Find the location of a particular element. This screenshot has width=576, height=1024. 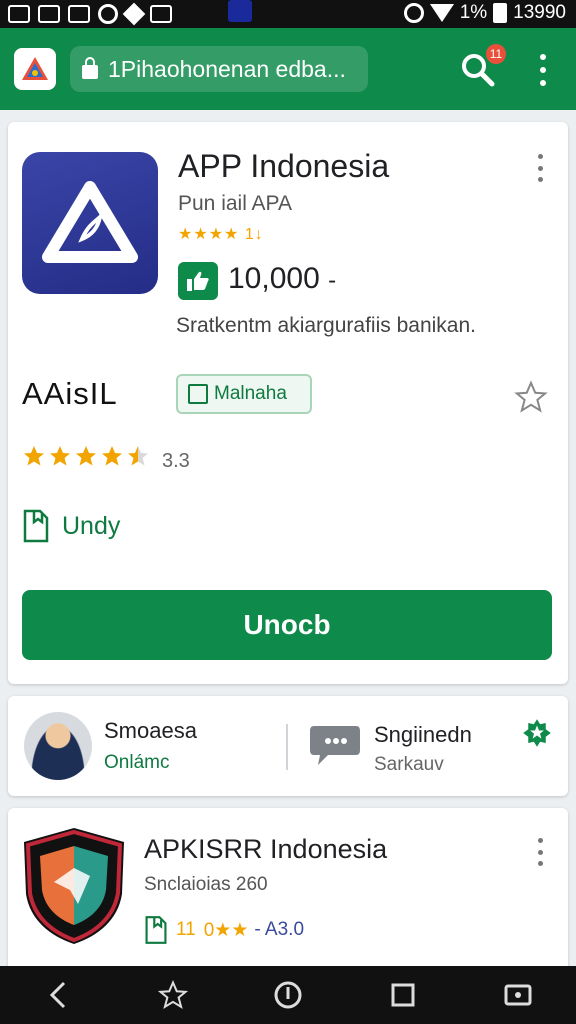

divider is located at coordinates (287, 747).